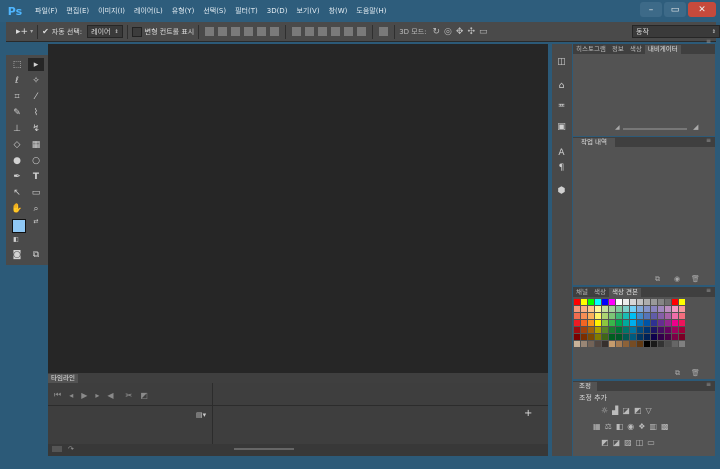 This screenshot has height=469, width=720. I want to click on play-icon: ▶, so click(84, 395).